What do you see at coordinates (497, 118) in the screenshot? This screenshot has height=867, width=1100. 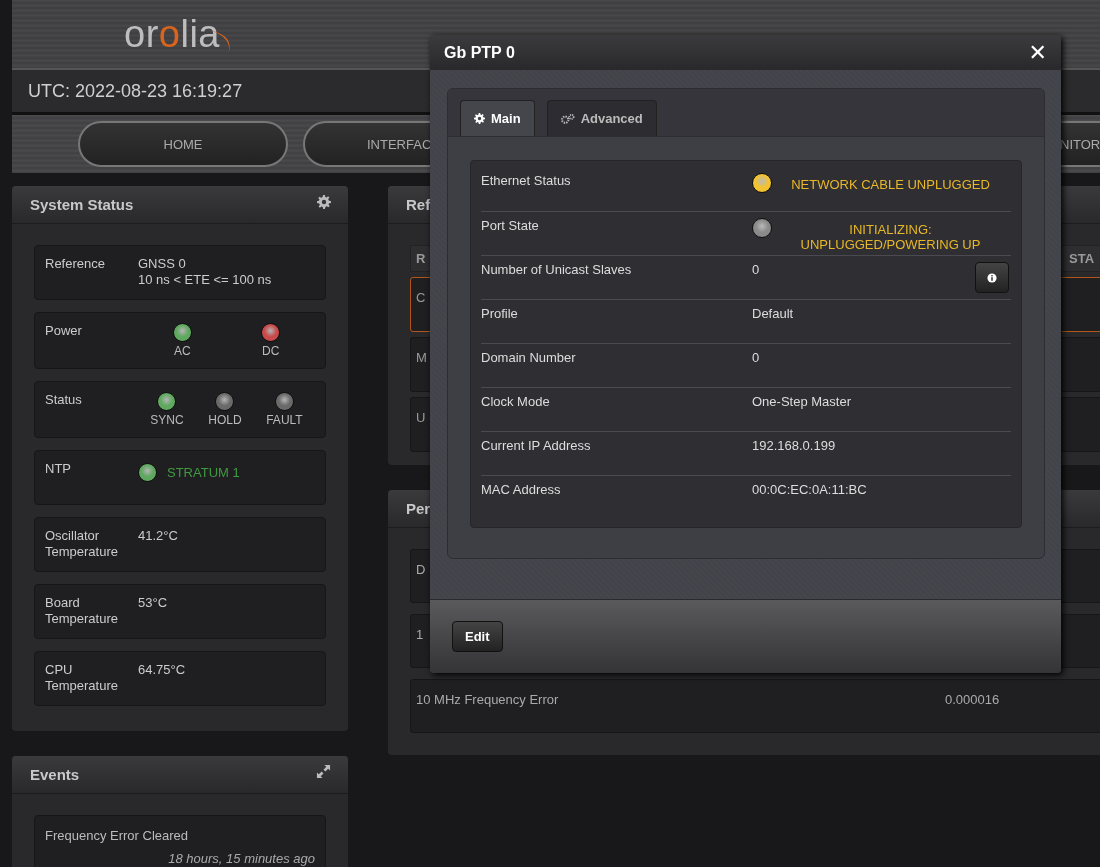 I see `tab: Main` at bounding box center [497, 118].